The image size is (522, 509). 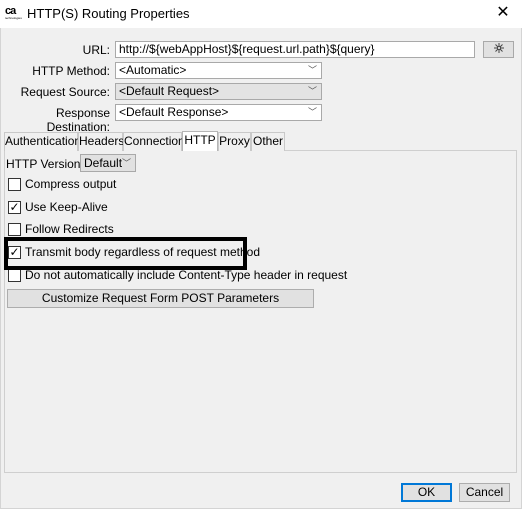 I want to click on http-version-value: Default, so click(x=103, y=163).